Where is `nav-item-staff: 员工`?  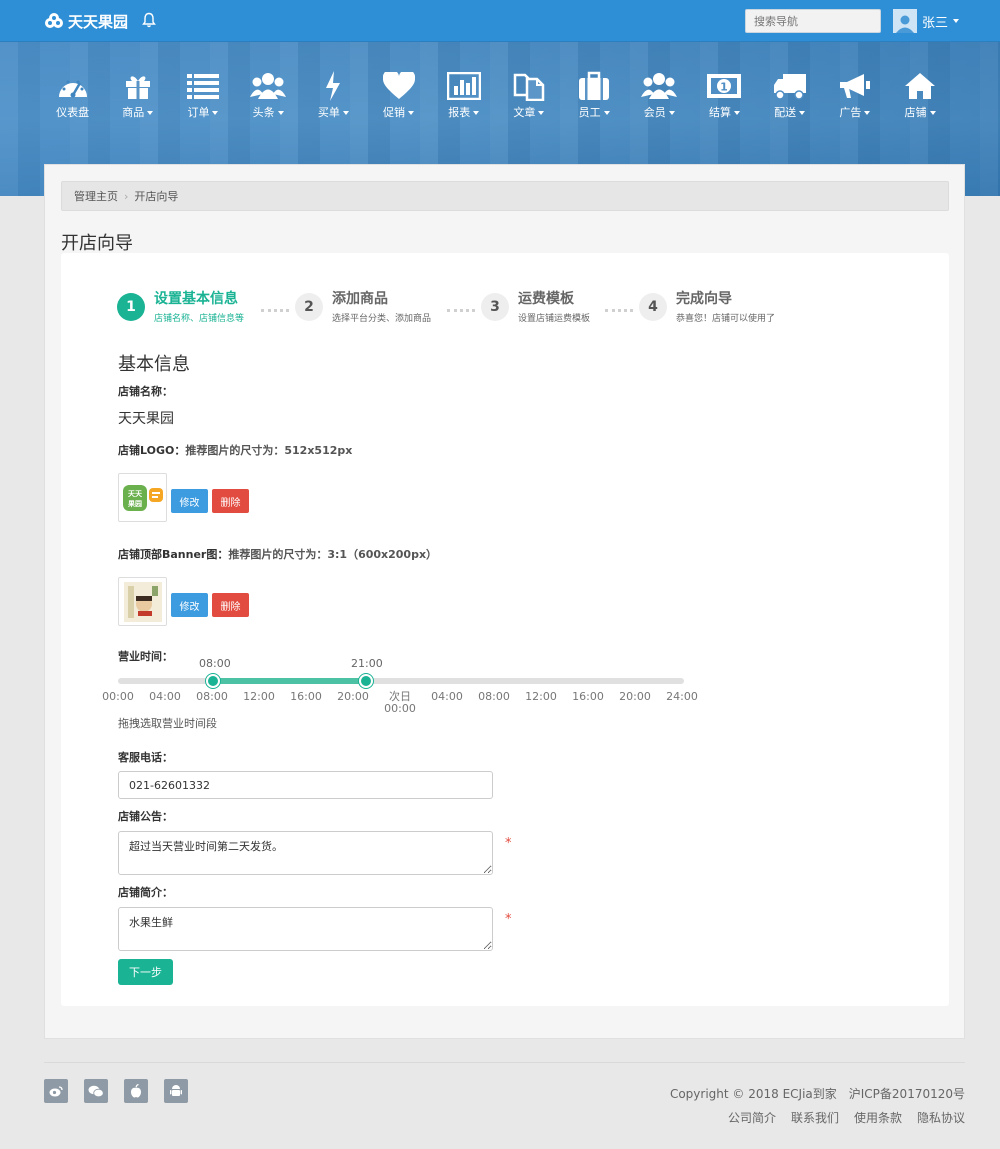 nav-item-staff: 员工 is located at coordinates (594, 95).